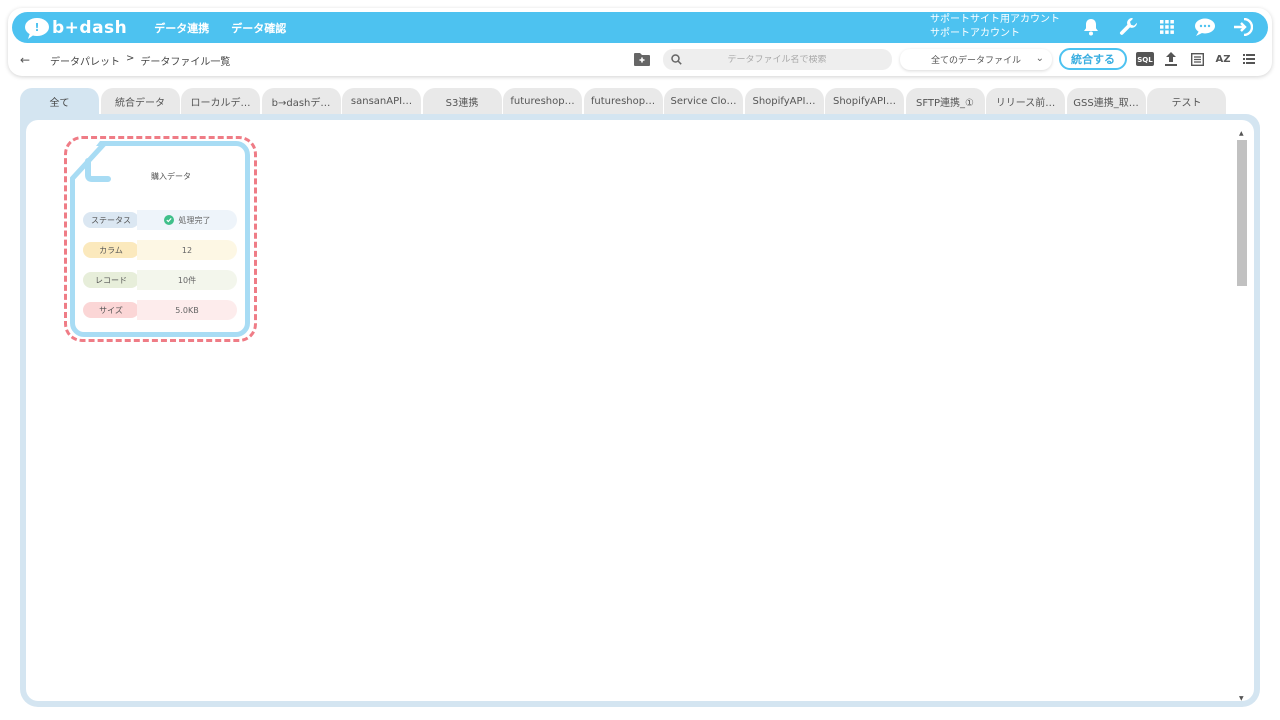 The height and width of the screenshot is (720, 1280). I want to click on size-label: サイズ, so click(111, 310).